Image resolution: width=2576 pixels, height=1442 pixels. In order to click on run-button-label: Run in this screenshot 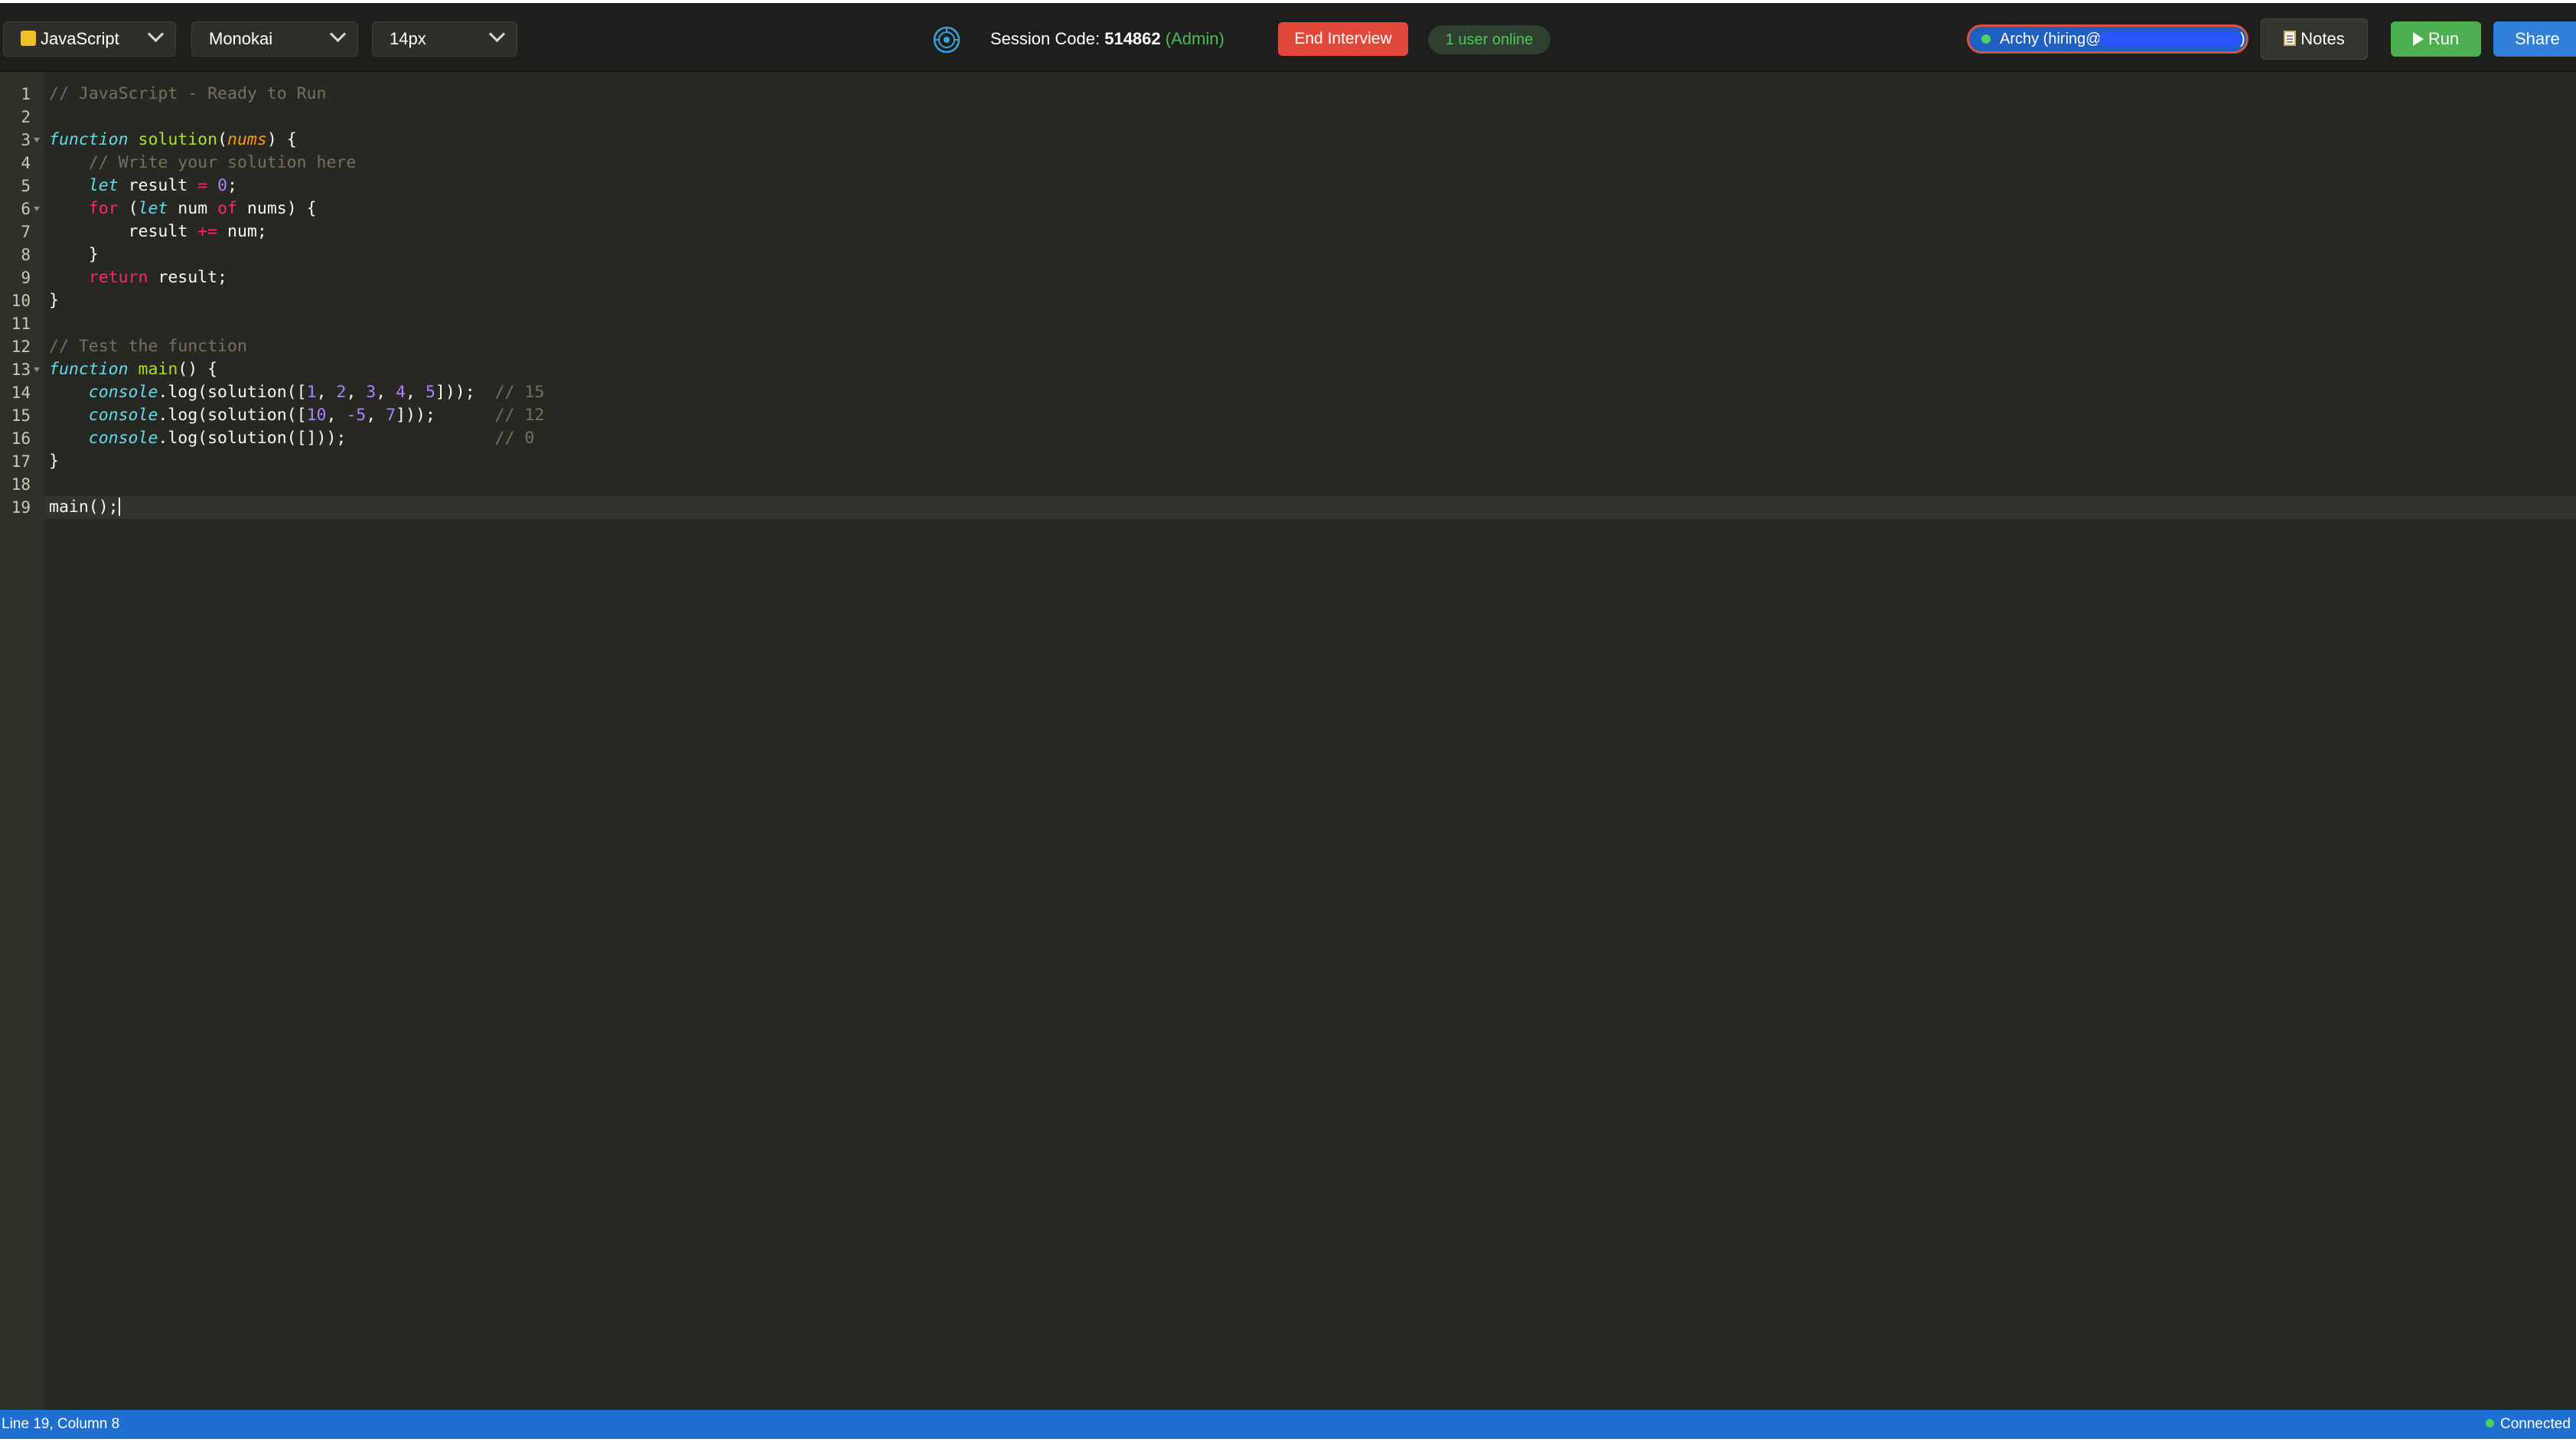, I will do `click(2444, 39)`.